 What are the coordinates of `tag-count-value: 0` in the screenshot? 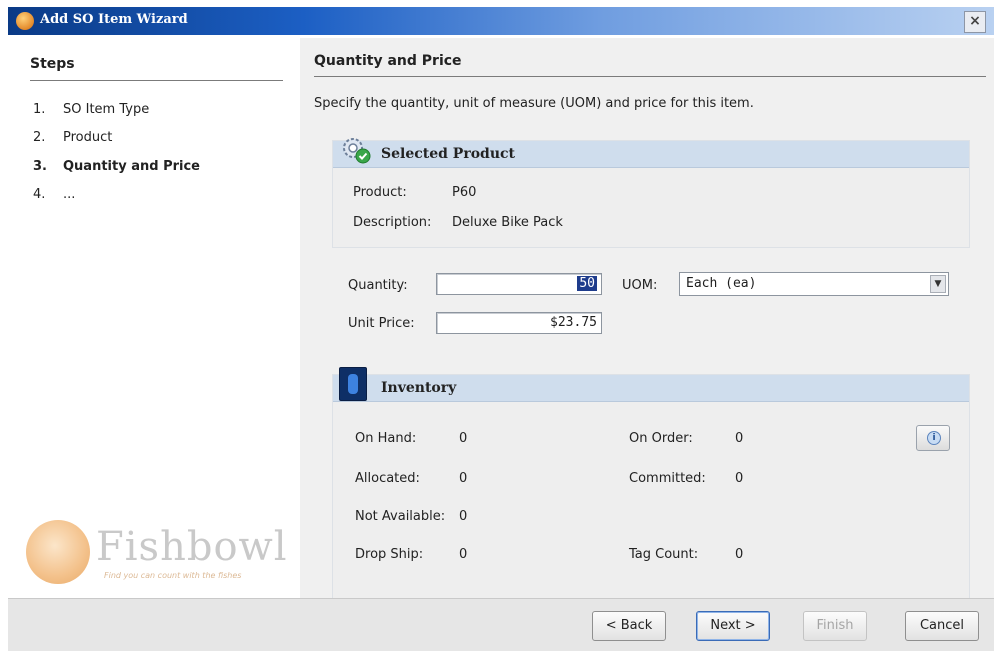 It's located at (739, 554).